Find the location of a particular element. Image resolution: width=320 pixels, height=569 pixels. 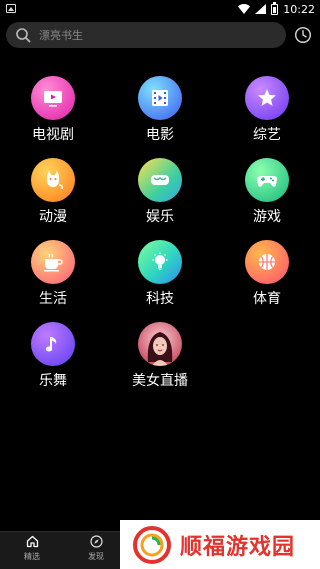

tv-icon is located at coordinates (53, 98).